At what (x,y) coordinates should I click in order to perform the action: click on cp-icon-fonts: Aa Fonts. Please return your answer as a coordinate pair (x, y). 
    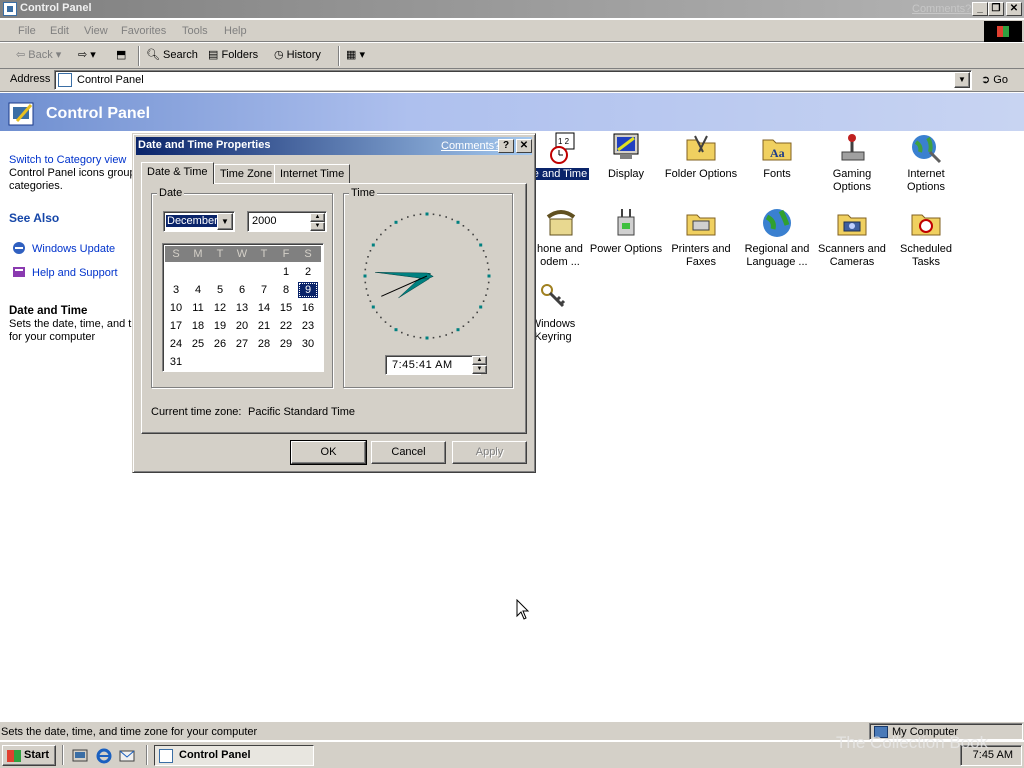
    Looking at the image, I should click on (777, 156).